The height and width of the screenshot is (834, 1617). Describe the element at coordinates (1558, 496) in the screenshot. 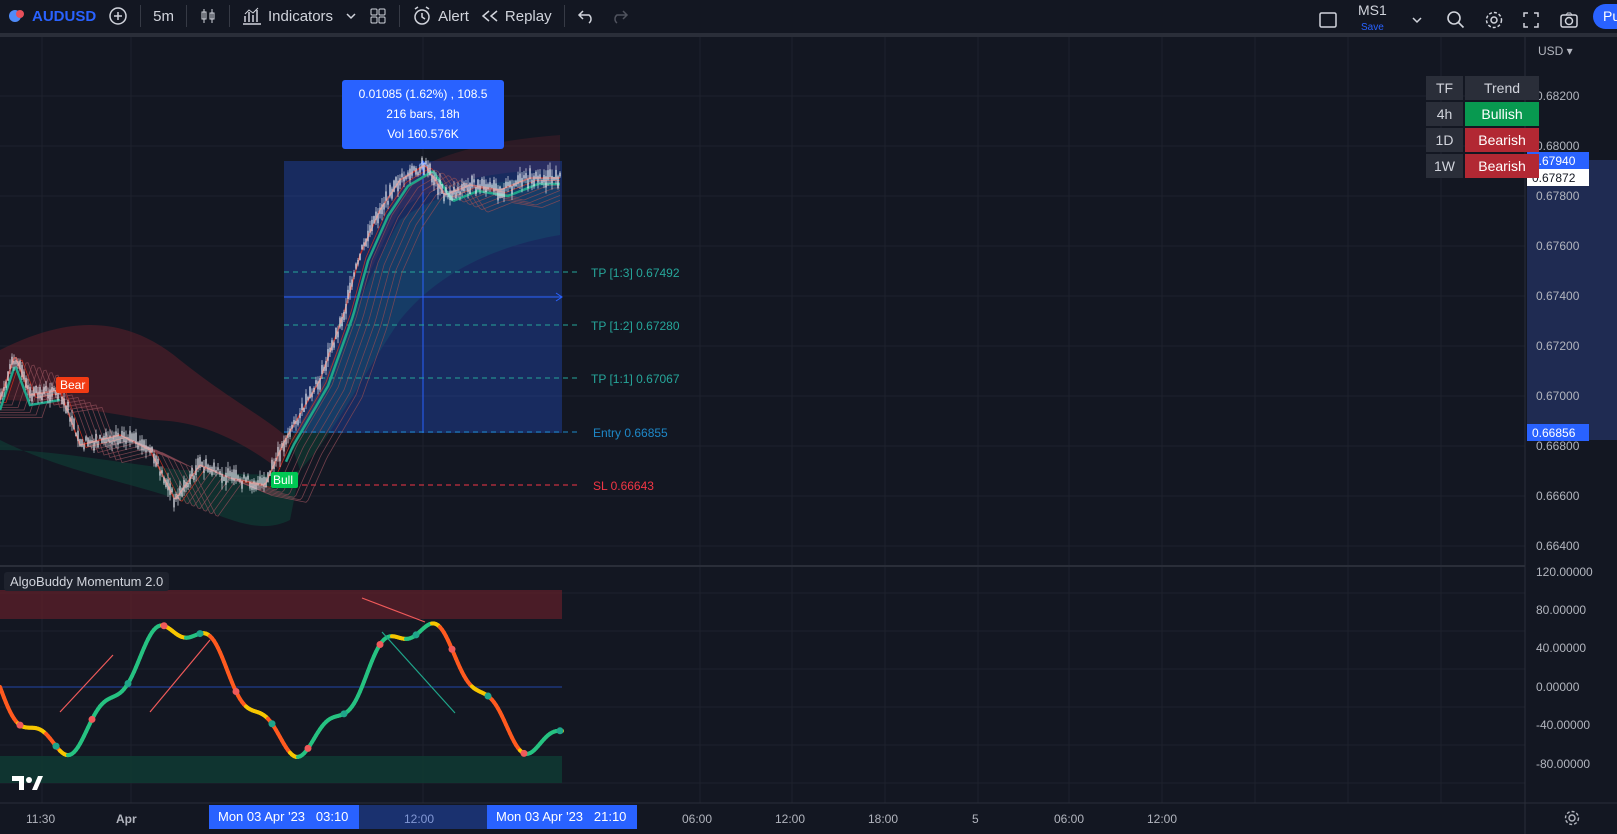

I see `price-scale-label: 0.66600` at that location.